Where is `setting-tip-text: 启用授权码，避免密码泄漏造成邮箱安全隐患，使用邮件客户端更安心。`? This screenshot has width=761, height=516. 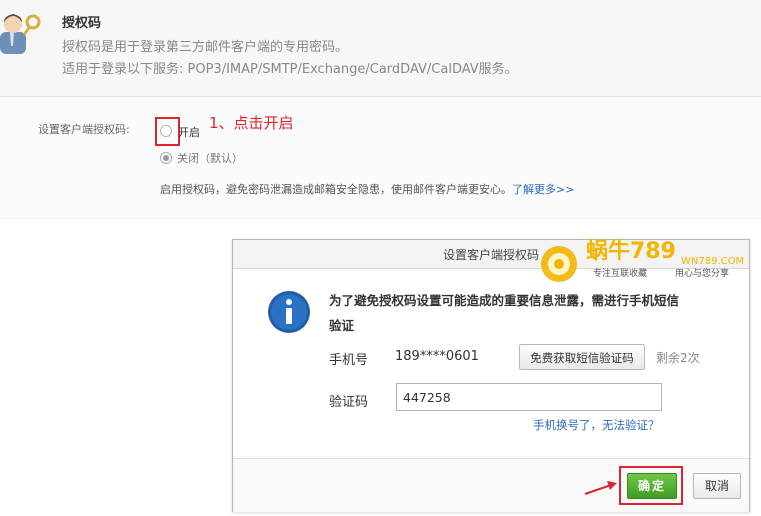 setting-tip-text: 启用授权码，避免密码泄漏造成邮箱安全隐患，使用邮件客户端更安心。 is located at coordinates (336, 189).